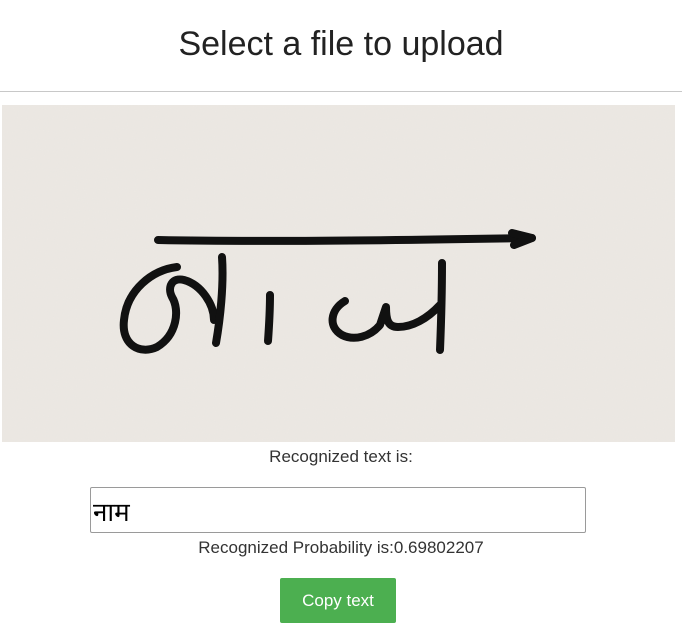  I want to click on page-title: Select a file to upload, so click(341, 44).